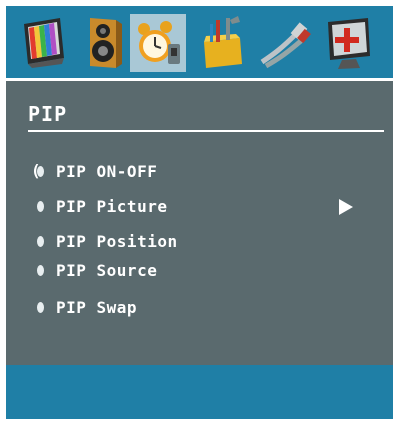 This screenshot has width=397, height=423. Describe the element at coordinates (112, 206) in the screenshot. I see `menu-item-label: PIP Picture` at that location.